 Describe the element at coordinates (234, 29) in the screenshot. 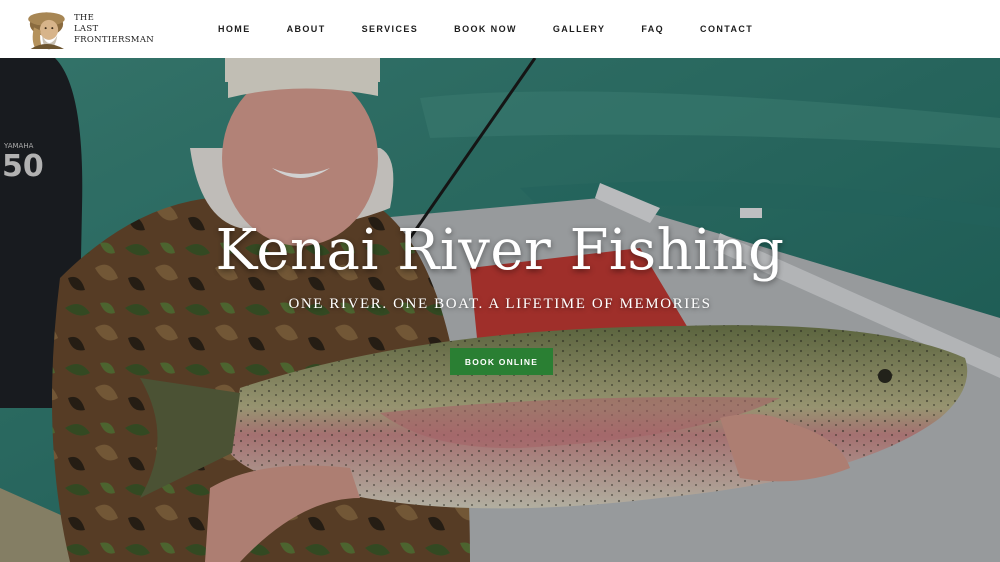

I see `nav-home-link: HOME` at that location.